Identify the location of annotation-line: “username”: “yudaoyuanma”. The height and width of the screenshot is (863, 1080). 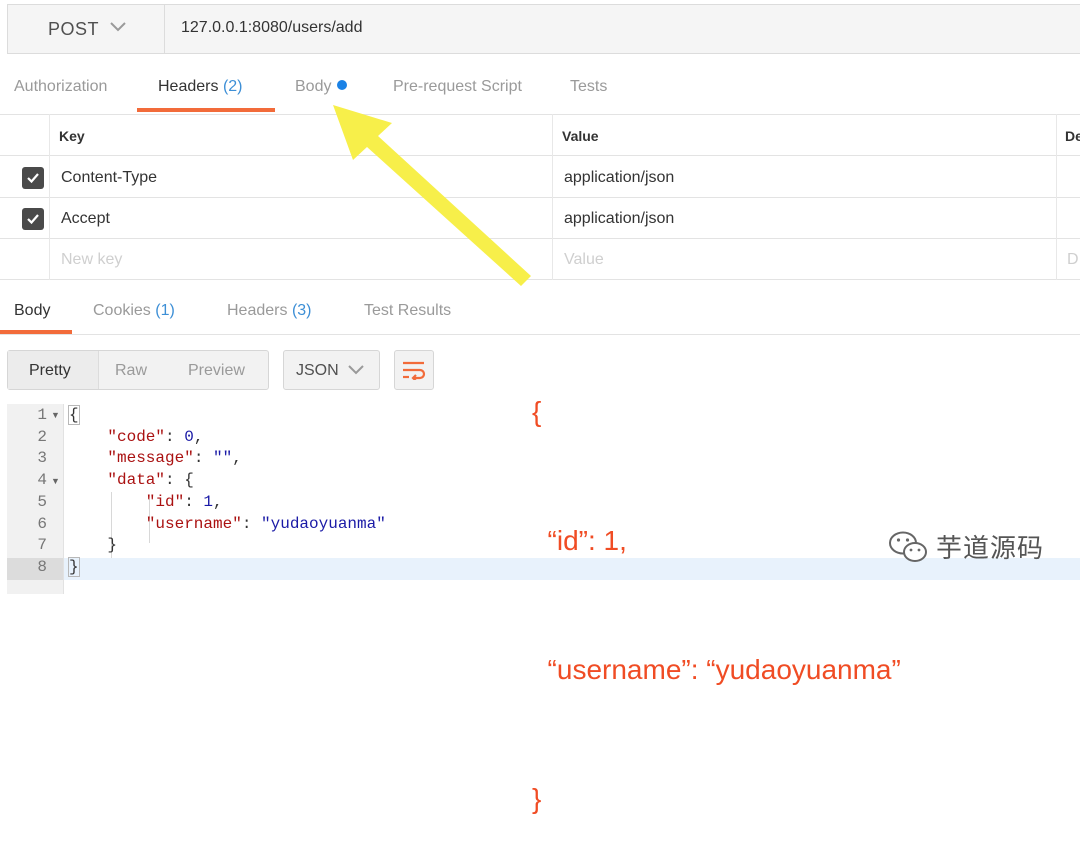
(716, 669).